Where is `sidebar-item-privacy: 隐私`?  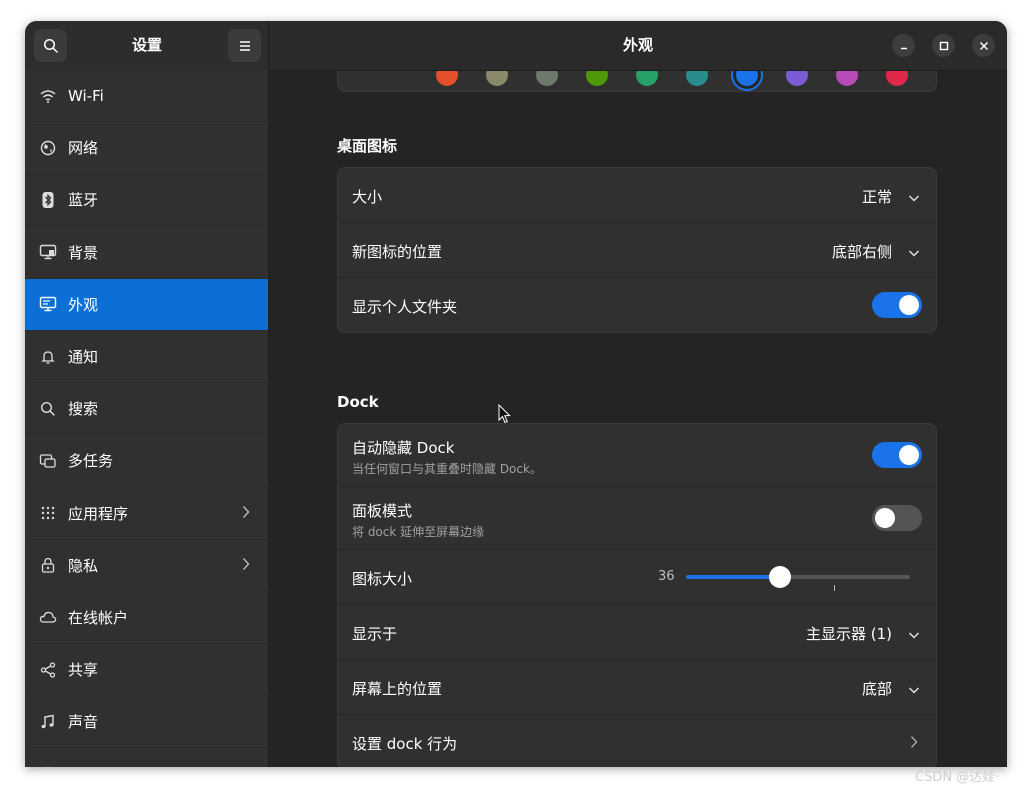
sidebar-item-privacy: 隐私 is located at coordinates (146, 566).